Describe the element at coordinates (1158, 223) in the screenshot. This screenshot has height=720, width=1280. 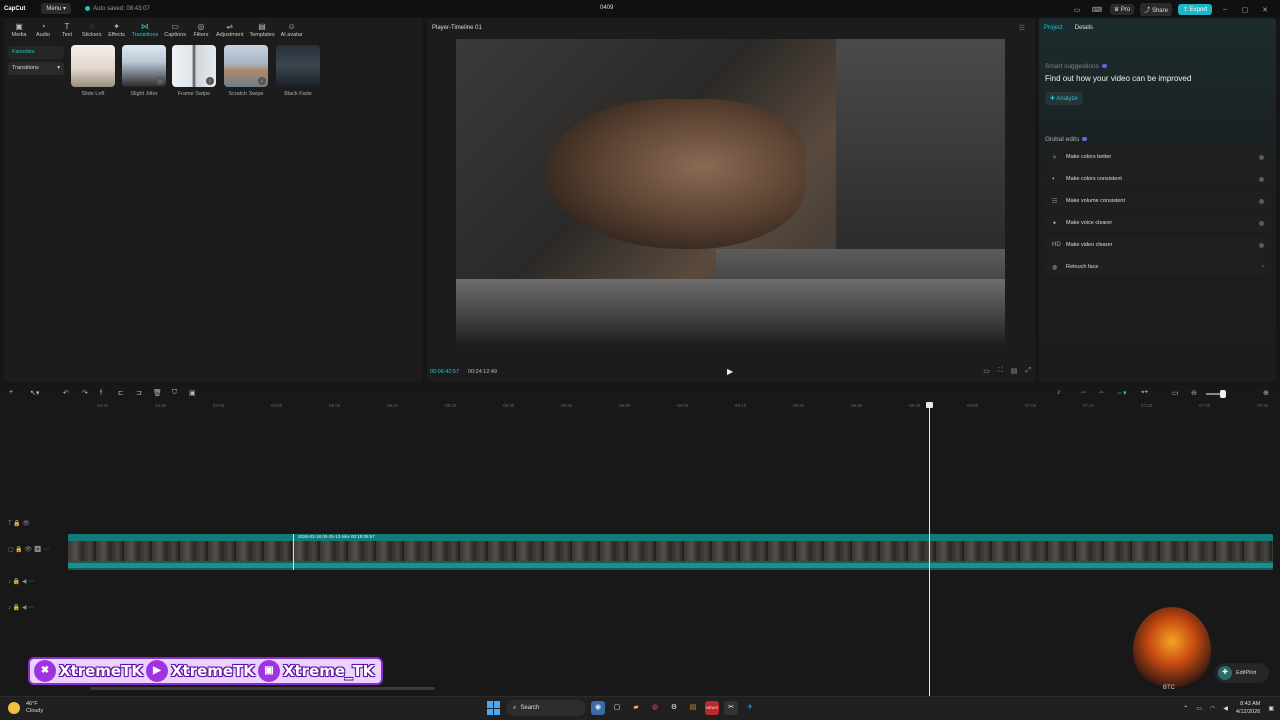
I see `global-edit-row: ✦ Make voice clearer` at that location.